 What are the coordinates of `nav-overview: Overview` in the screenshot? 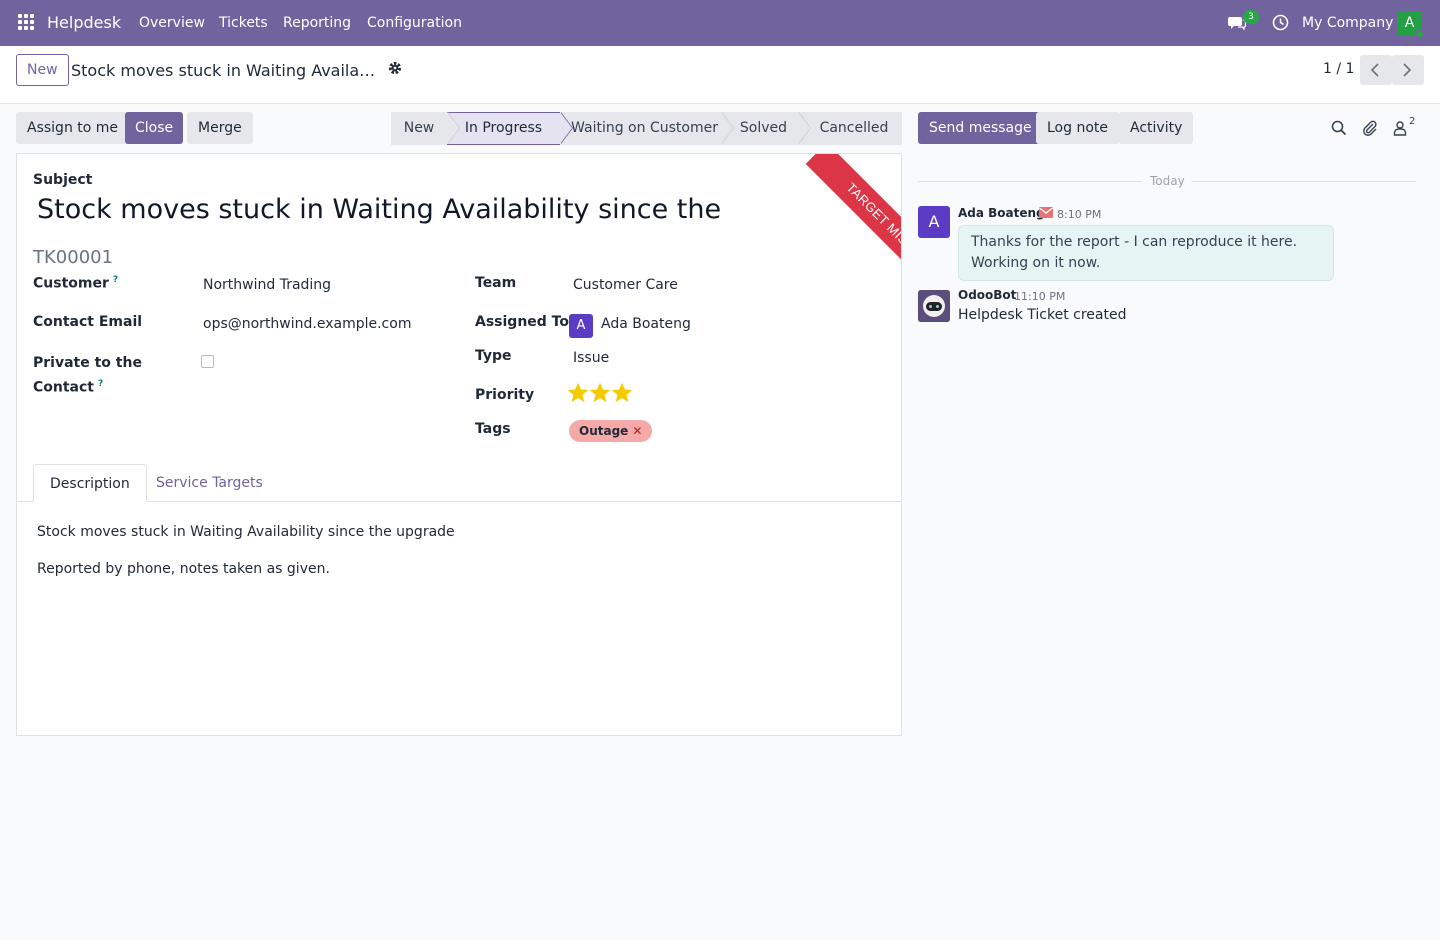 It's located at (172, 23).